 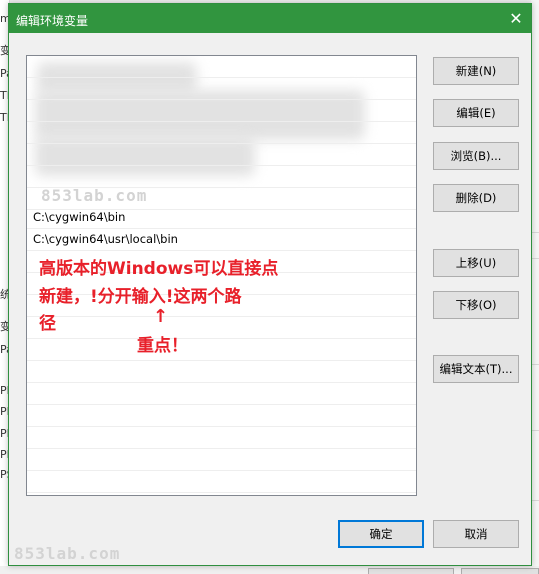 What do you see at coordinates (159, 269) in the screenshot?
I see `annotation-line: 高版本的Windows可以直接点` at bounding box center [159, 269].